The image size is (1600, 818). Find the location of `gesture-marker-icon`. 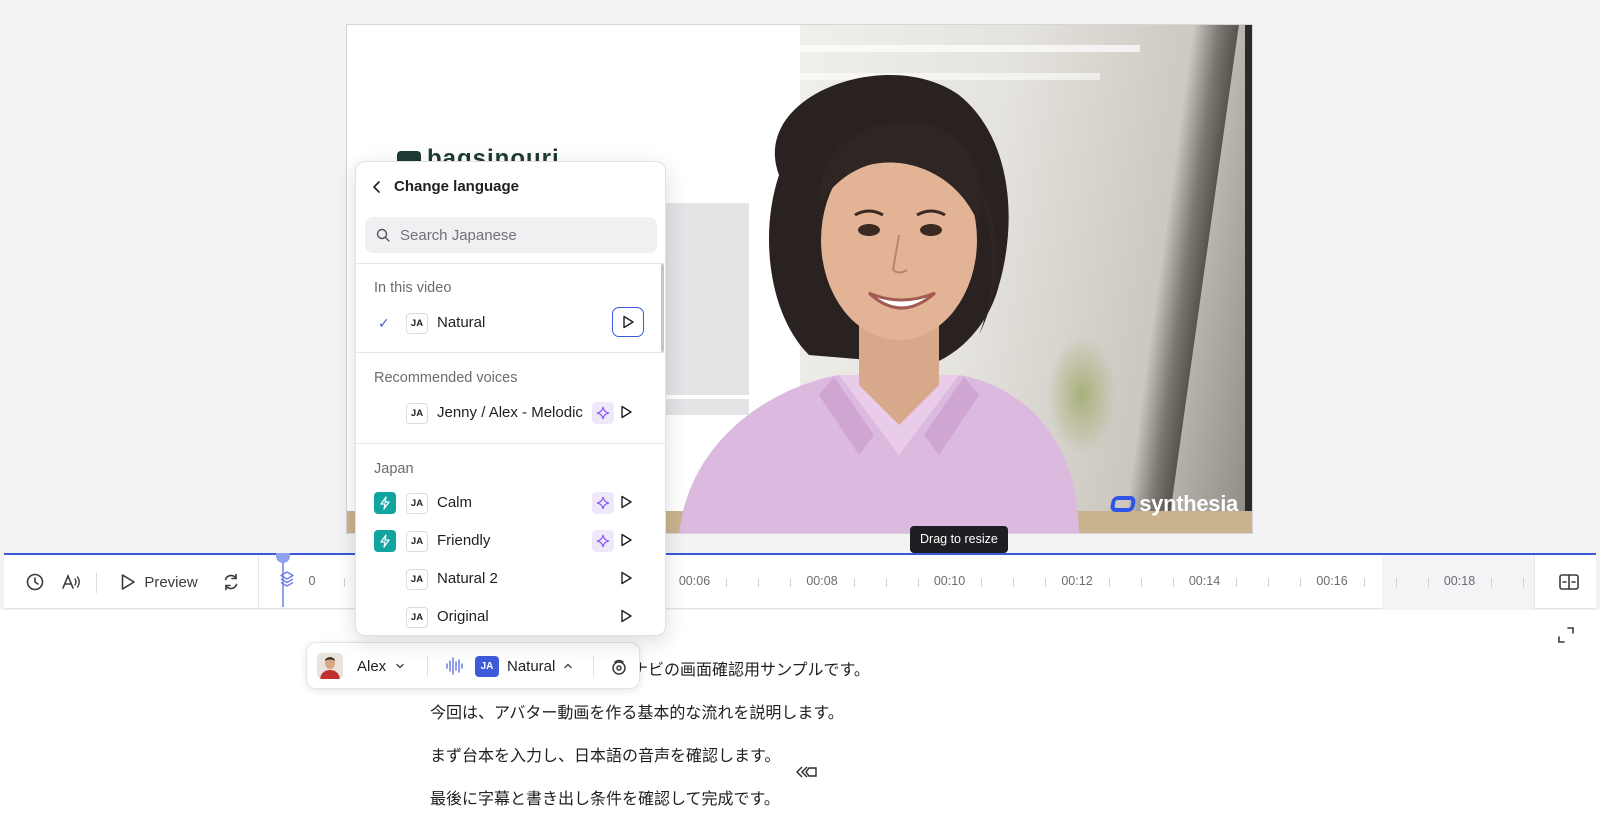

gesture-marker-icon is located at coordinates (807, 772).